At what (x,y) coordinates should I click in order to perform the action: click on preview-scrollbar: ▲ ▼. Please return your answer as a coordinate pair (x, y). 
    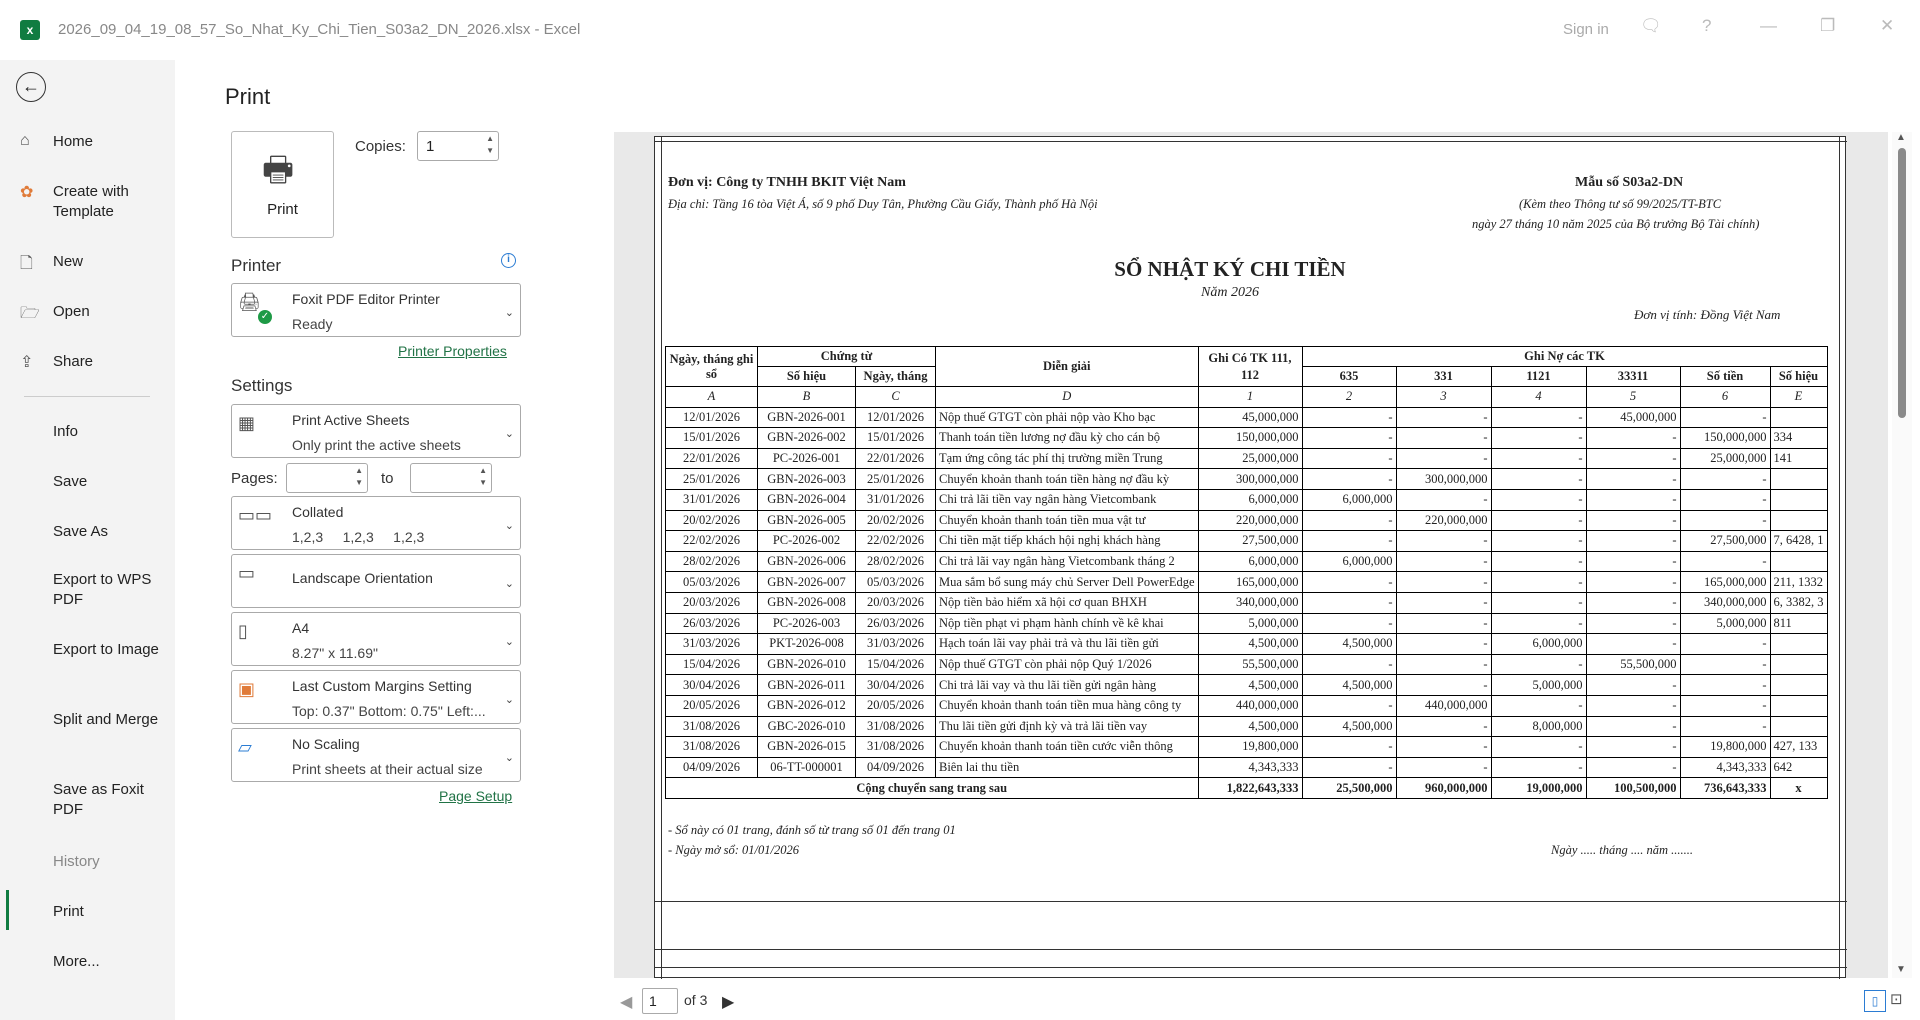
    Looking at the image, I should click on (1902, 555).